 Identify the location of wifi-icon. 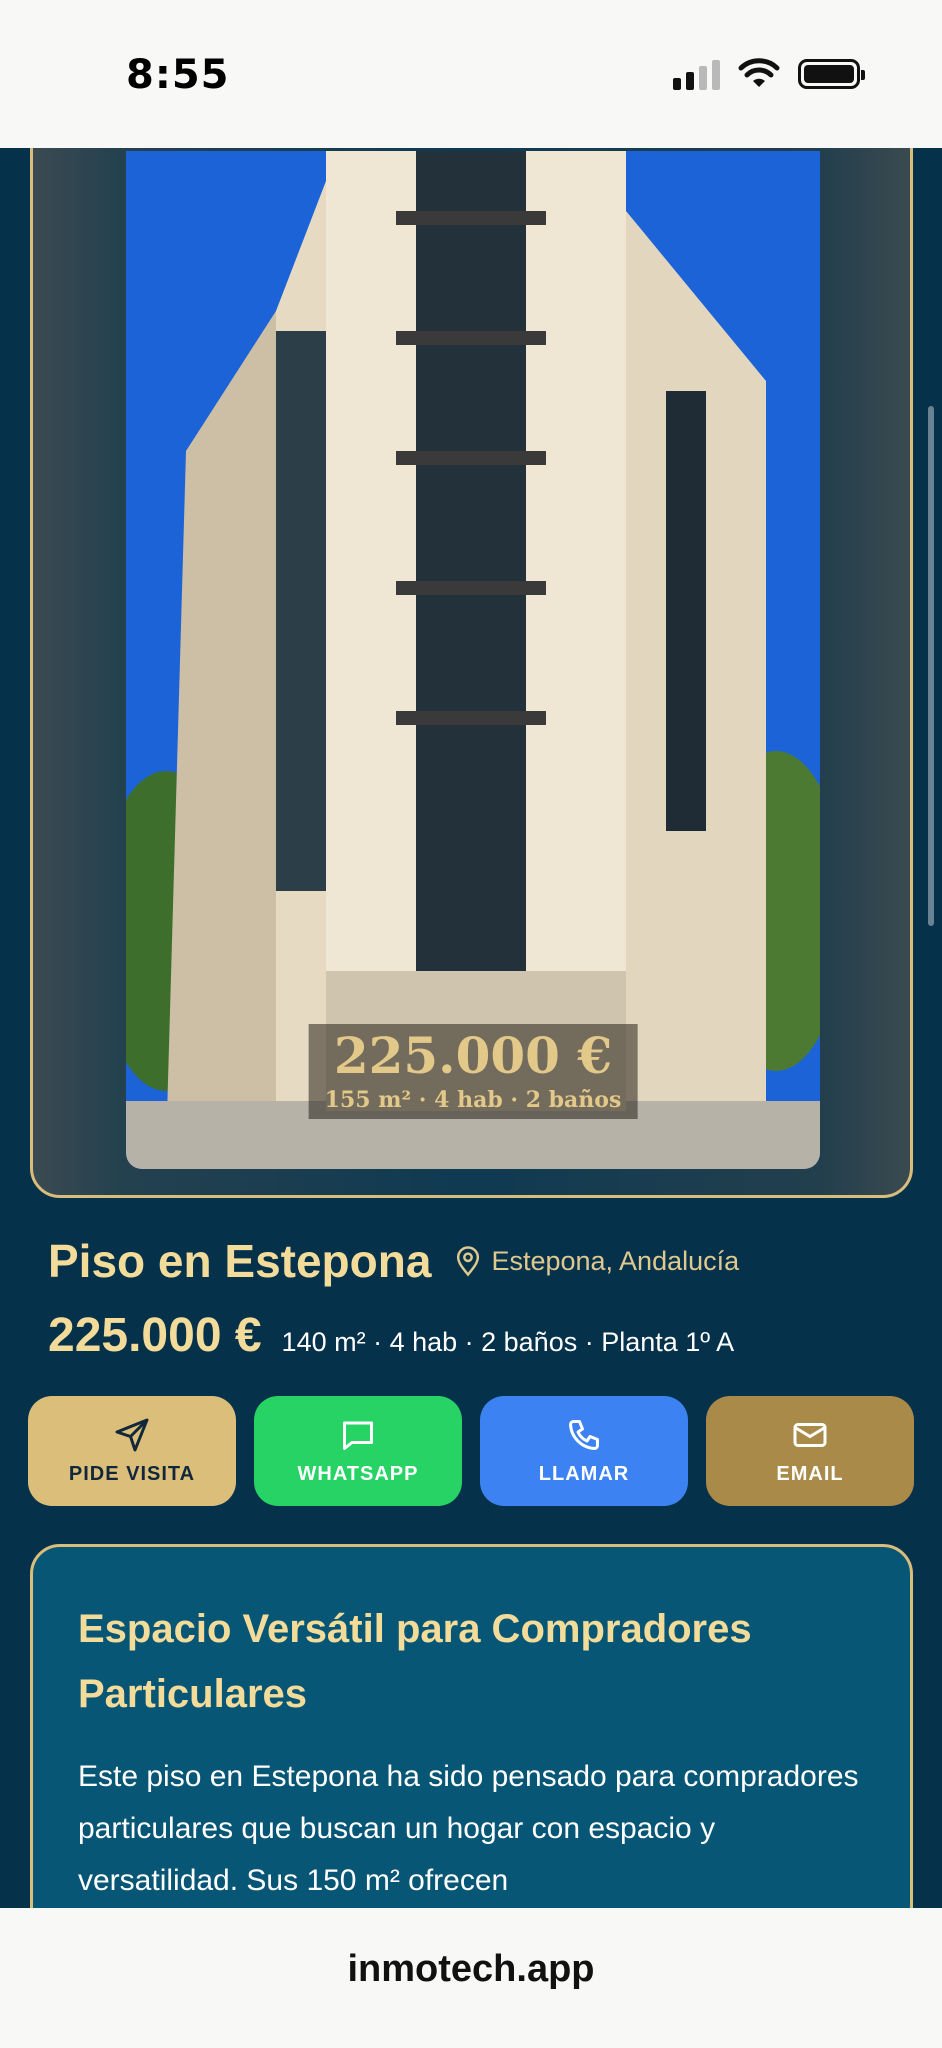
(759, 72).